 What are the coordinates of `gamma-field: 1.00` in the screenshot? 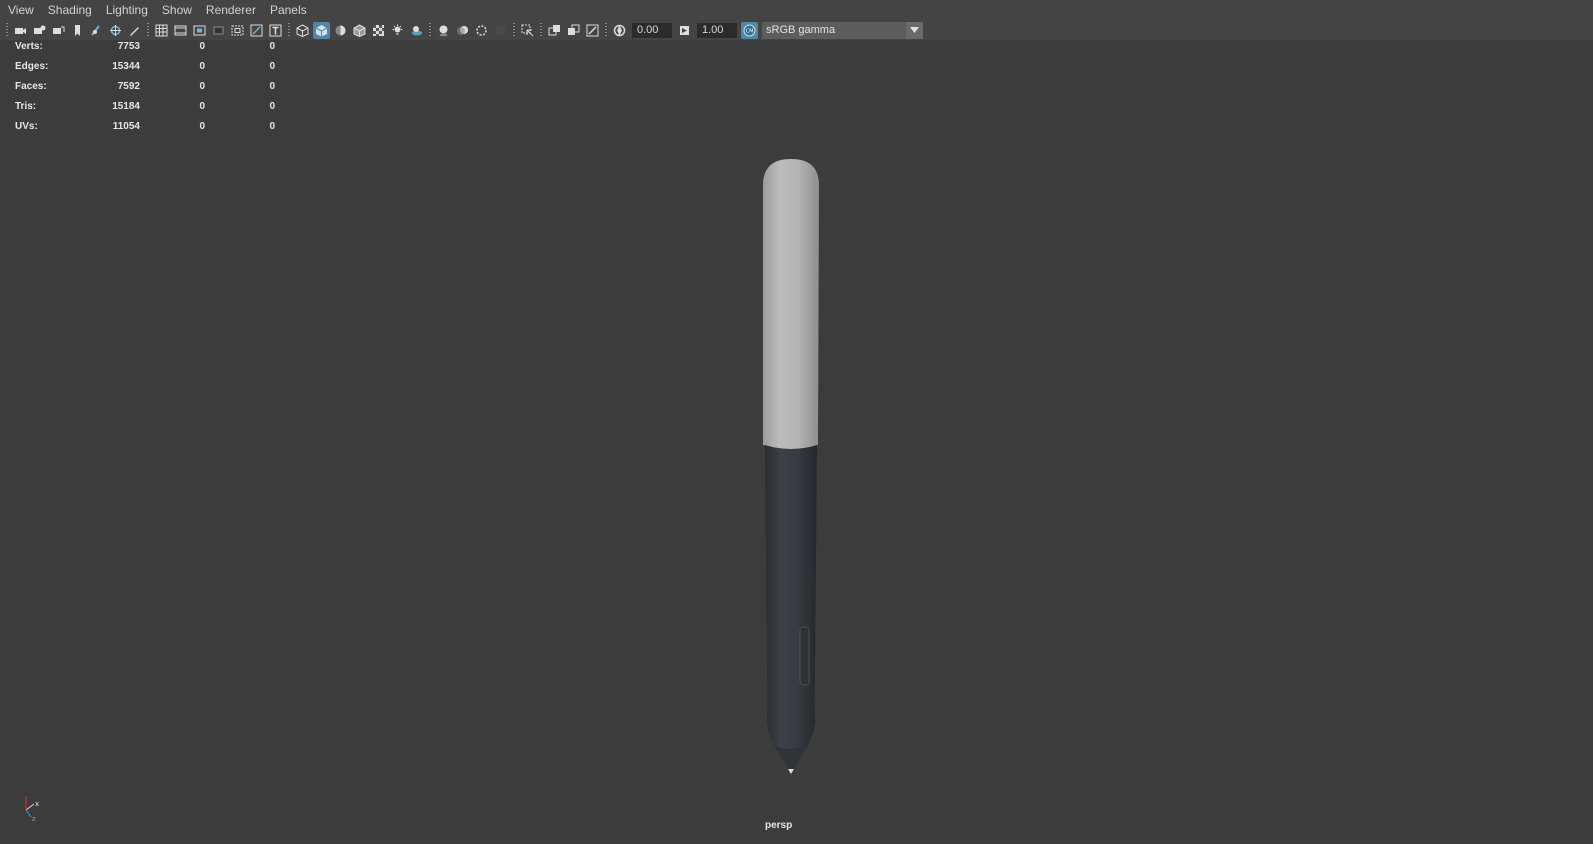 It's located at (717, 30).